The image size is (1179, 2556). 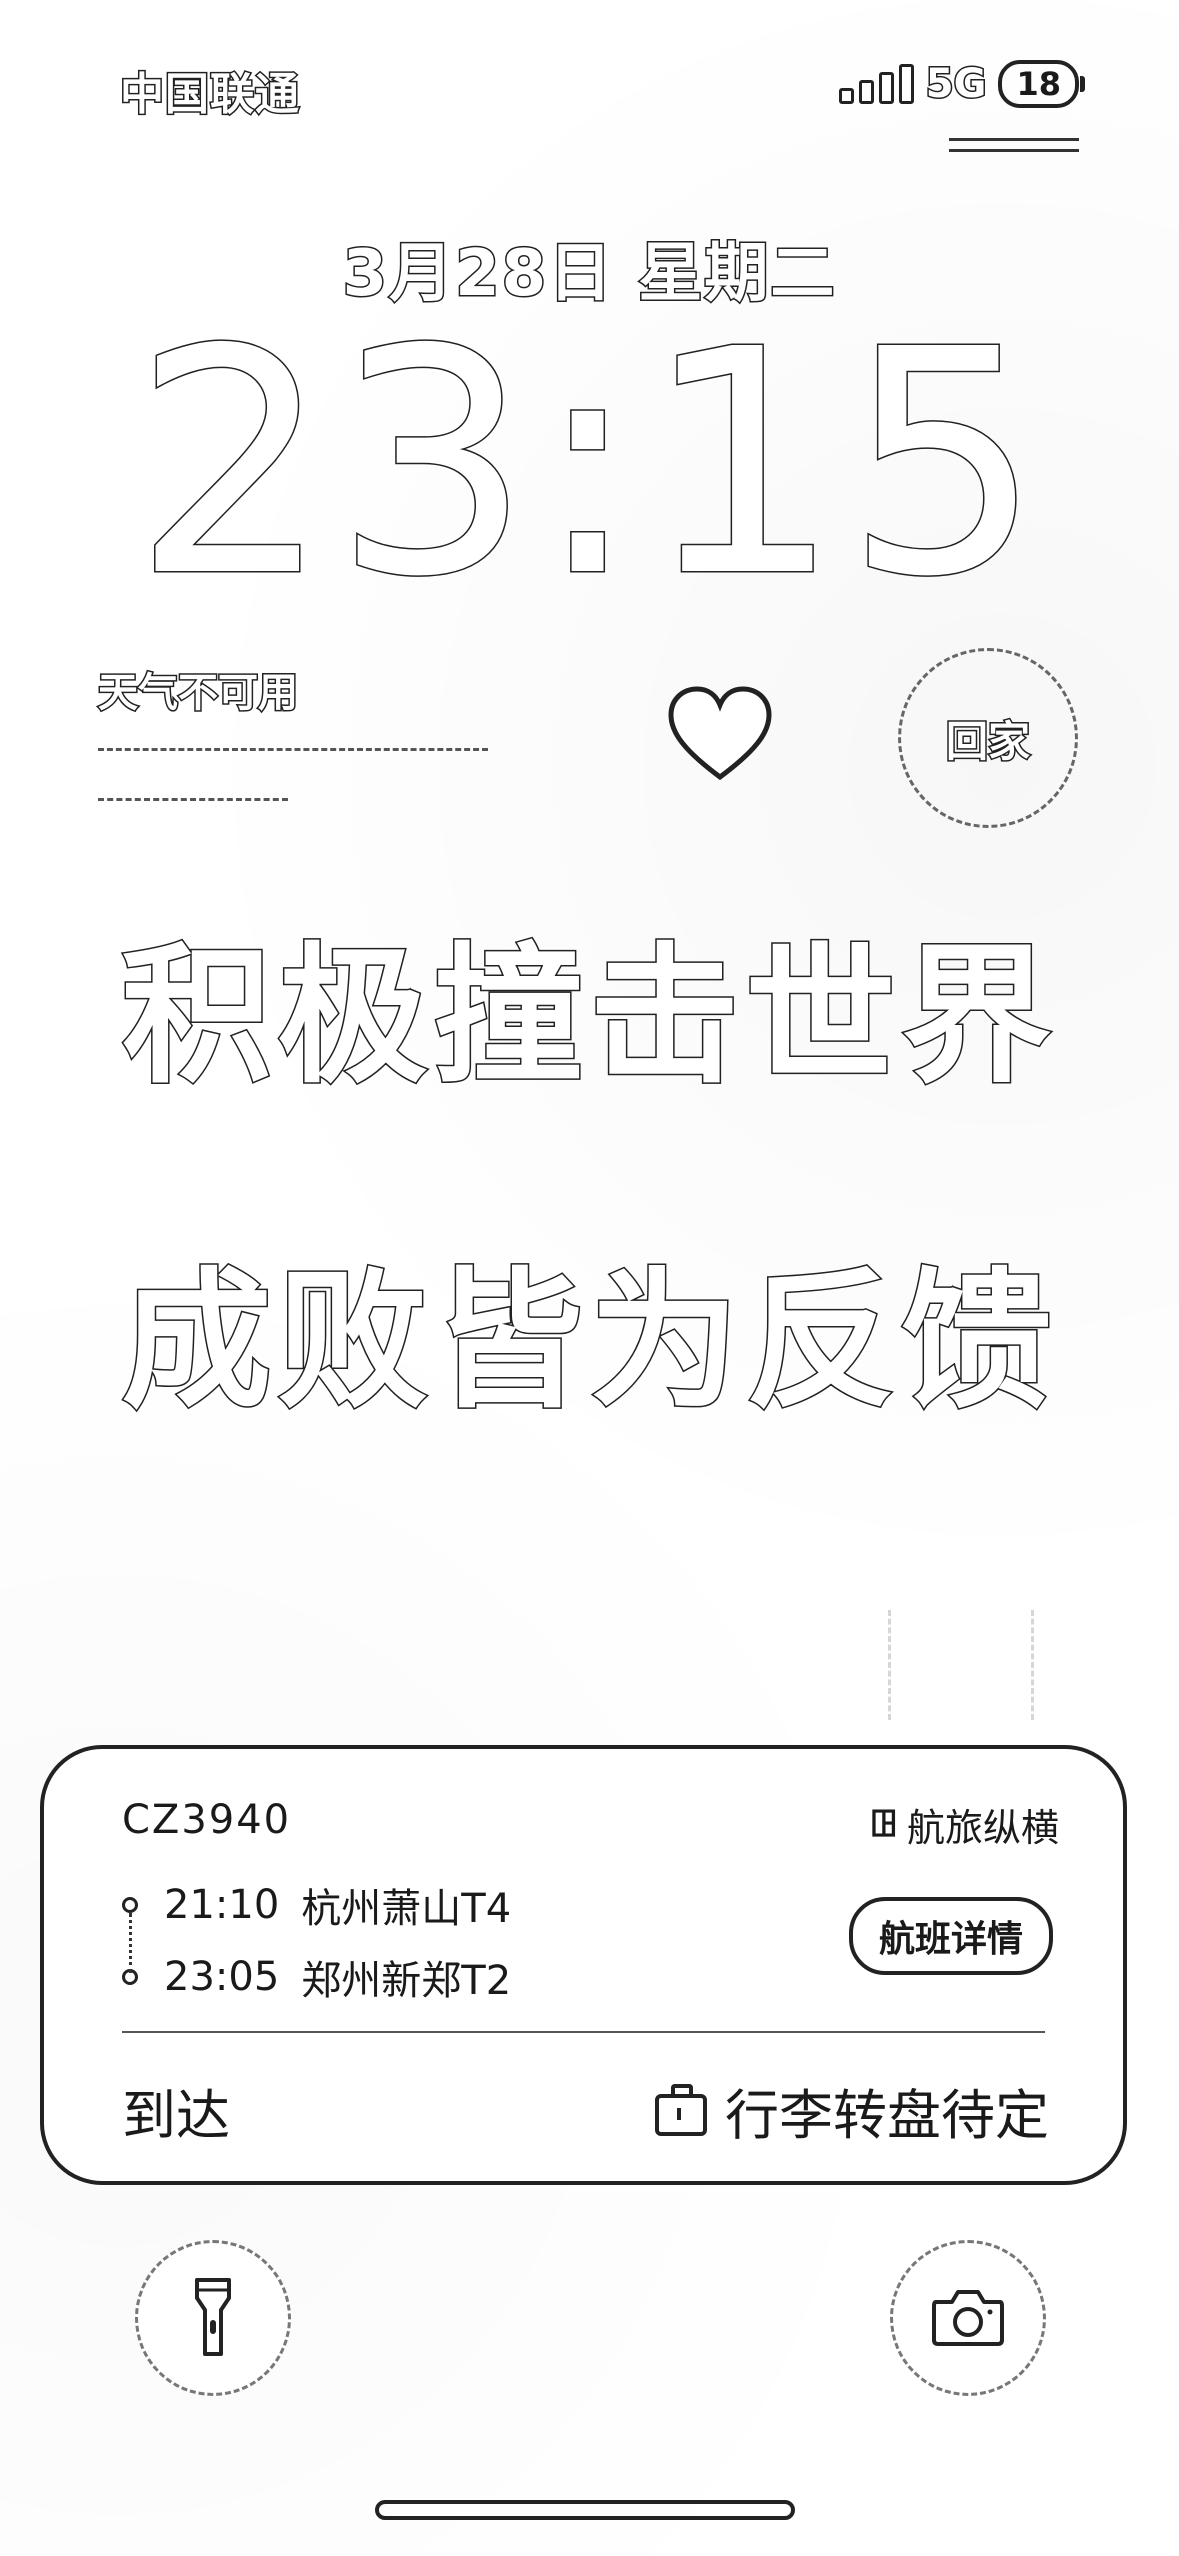 I want to click on heart-icon, so click(x=720, y=735).